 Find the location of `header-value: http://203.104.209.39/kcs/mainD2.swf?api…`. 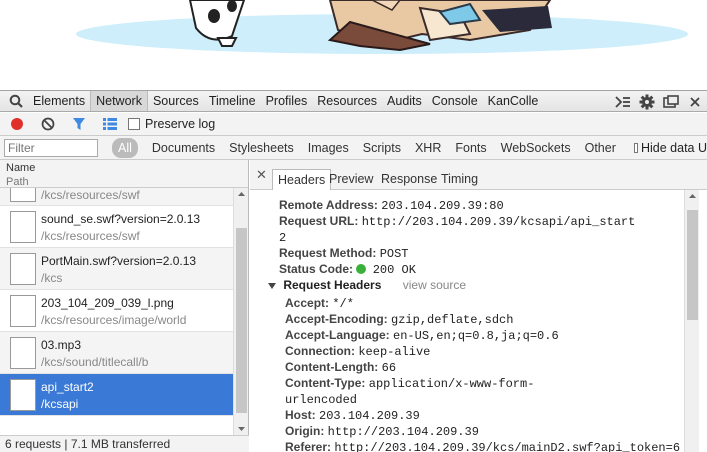

header-value: http://203.104.209.39/kcs/mainD2.swf?api… is located at coordinates (507, 446).